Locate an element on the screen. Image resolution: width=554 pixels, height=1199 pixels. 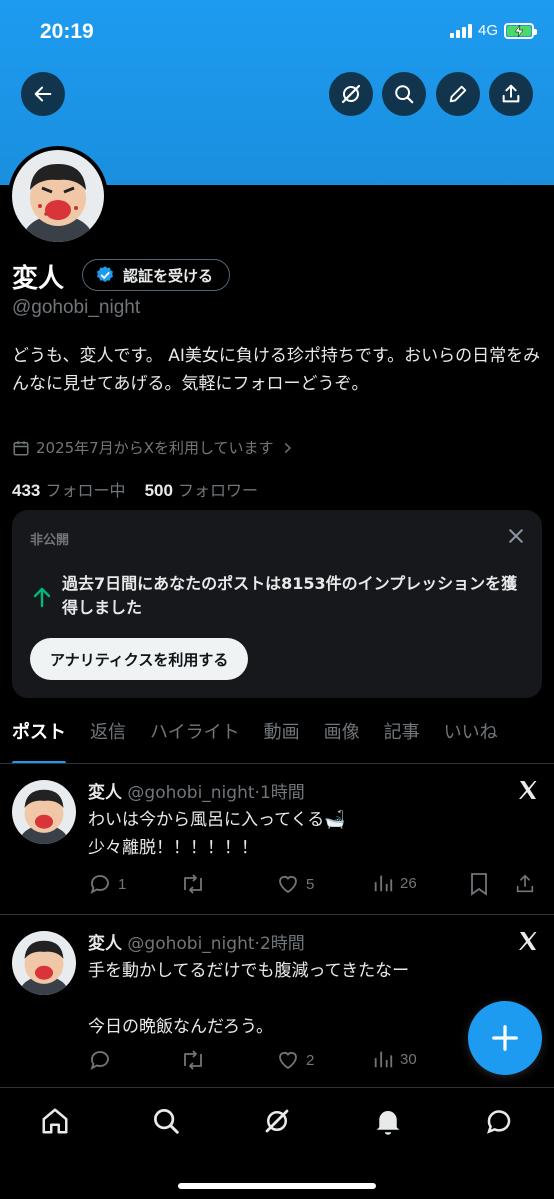
post-time: 2時間 is located at coordinates (282, 944).